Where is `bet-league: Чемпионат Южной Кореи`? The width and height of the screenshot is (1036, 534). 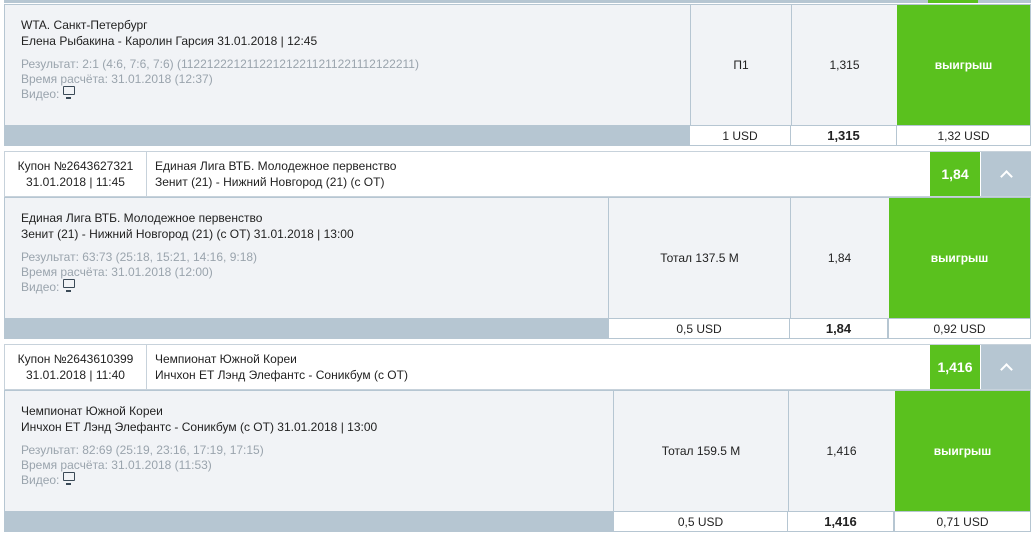 bet-league: Чемпионат Южной Кореи is located at coordinates (92, 411).